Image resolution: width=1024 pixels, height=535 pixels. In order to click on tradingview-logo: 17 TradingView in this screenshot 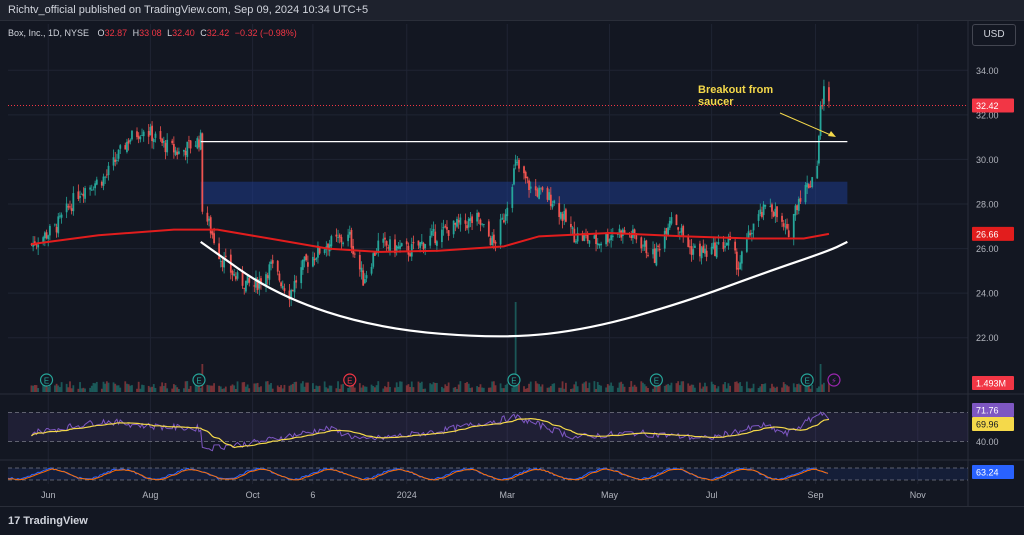, I will do `click(48, 521)`.